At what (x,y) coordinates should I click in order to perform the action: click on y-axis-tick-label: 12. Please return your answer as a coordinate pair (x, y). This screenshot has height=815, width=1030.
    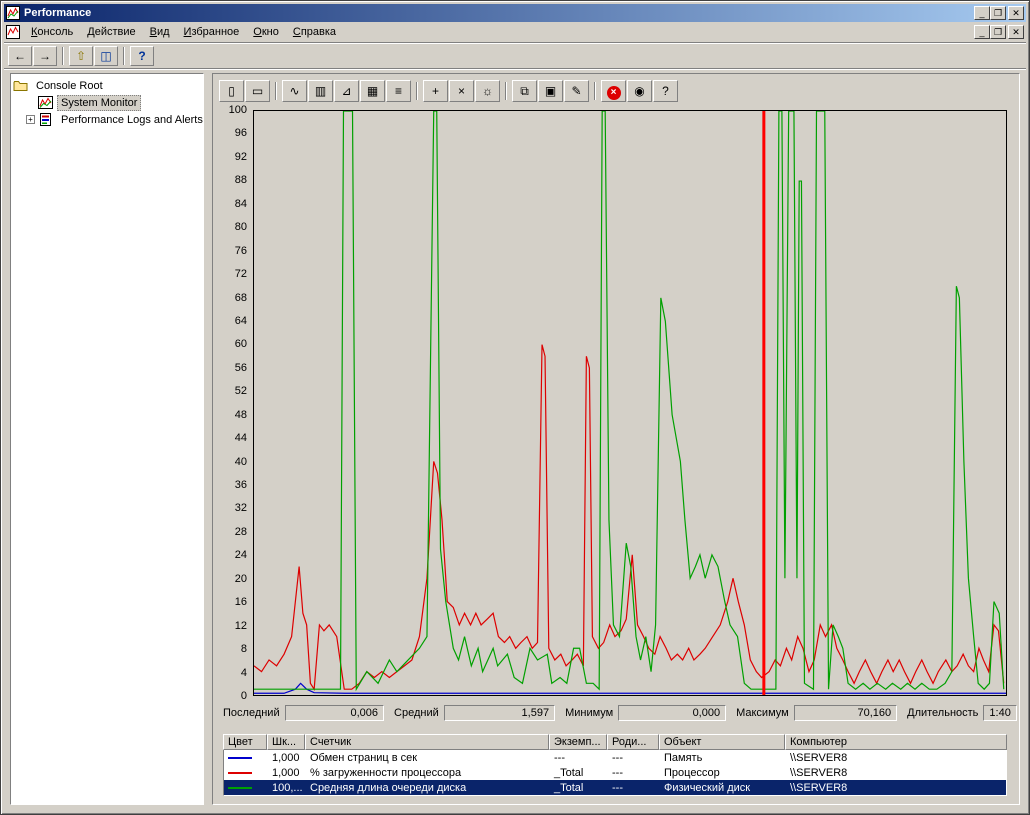
    Looking at the image, I should click on (240, 625).